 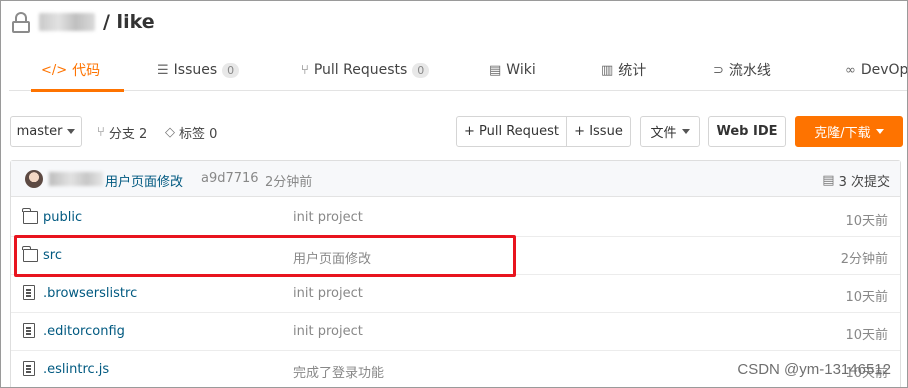 What do you see at coordinates (455, 179) in the screenshot?
I see `latest-commit-bar: 用户页面修改 a9d7716 2分钟前 ▤ 3 次提交` at bounding box center [455, 179].